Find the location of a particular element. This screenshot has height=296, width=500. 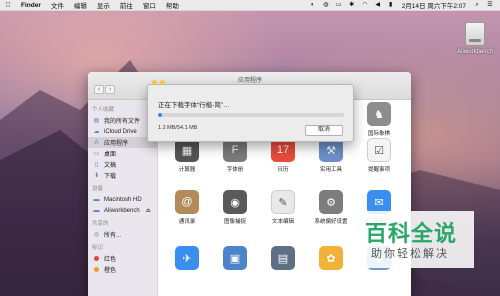

app-item: ⚒ 实用工具 is located at coordinates (331, 155).